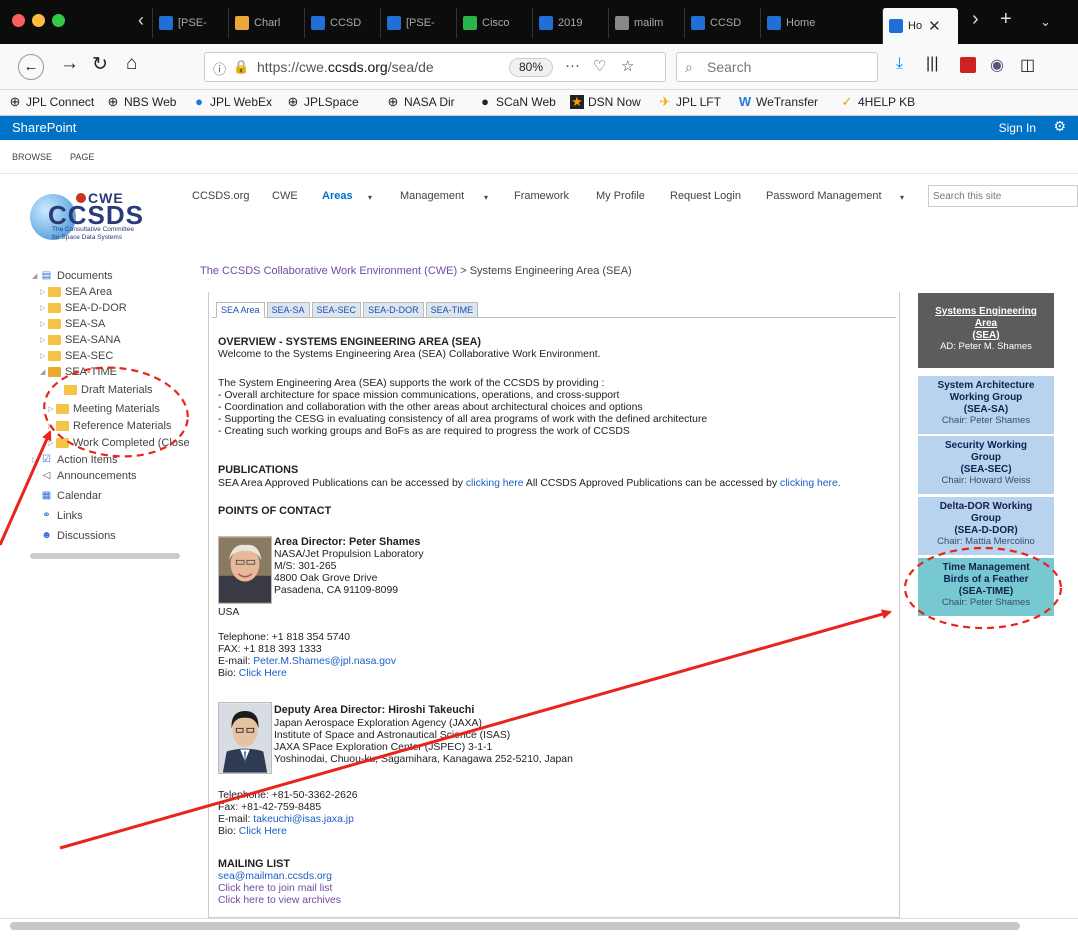  Describe the element at coordinates (541, 196) in the screenshot. I see `nav-framework: Framework` at that location.